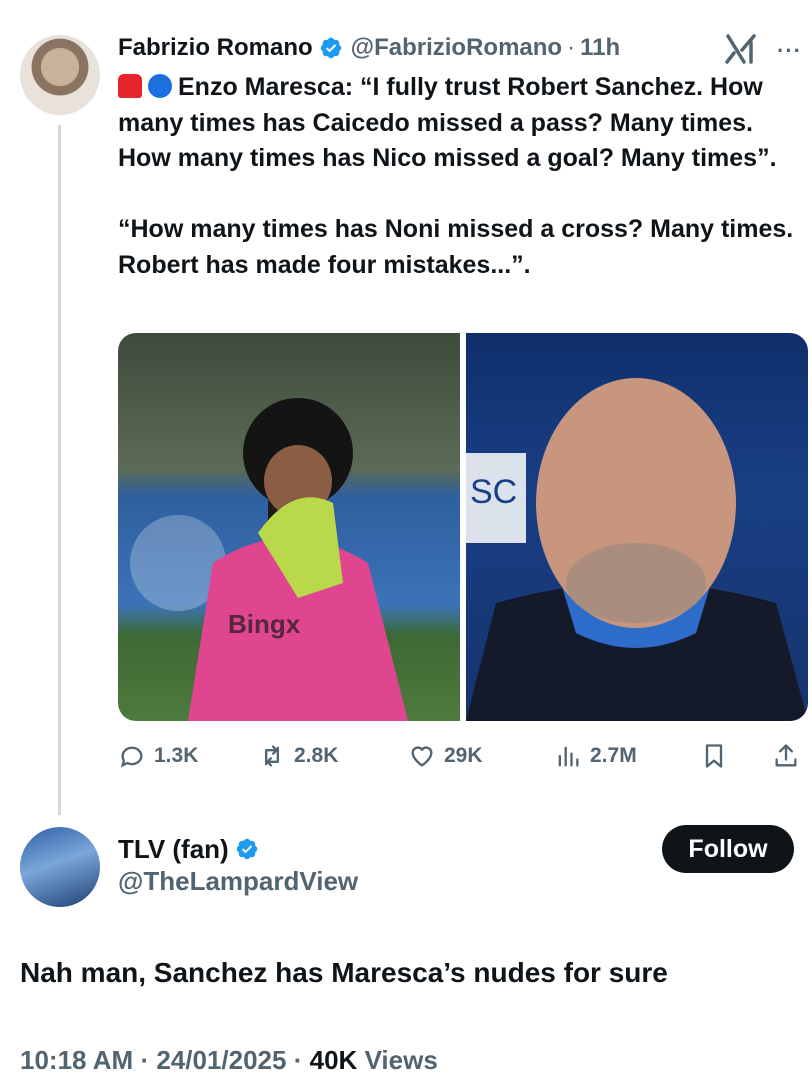 The width and height of the screenshot is (812, 1079). What do you see at coordinates (600, 48) in the screenshot?
I see `tweet-timestamp: 11h` at bounding box center [600, 48].